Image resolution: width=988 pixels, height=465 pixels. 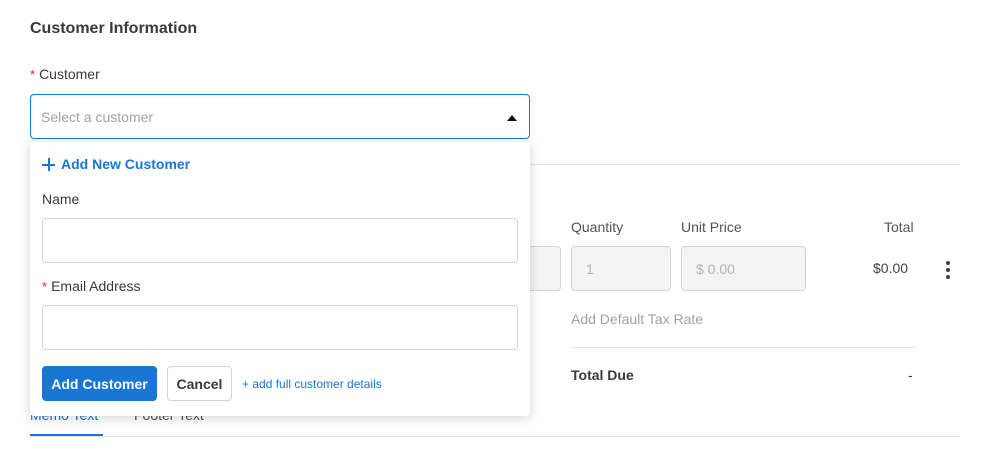 I want to click on customer-select-placeholder: Select a customer, so click(x=97, y=116).